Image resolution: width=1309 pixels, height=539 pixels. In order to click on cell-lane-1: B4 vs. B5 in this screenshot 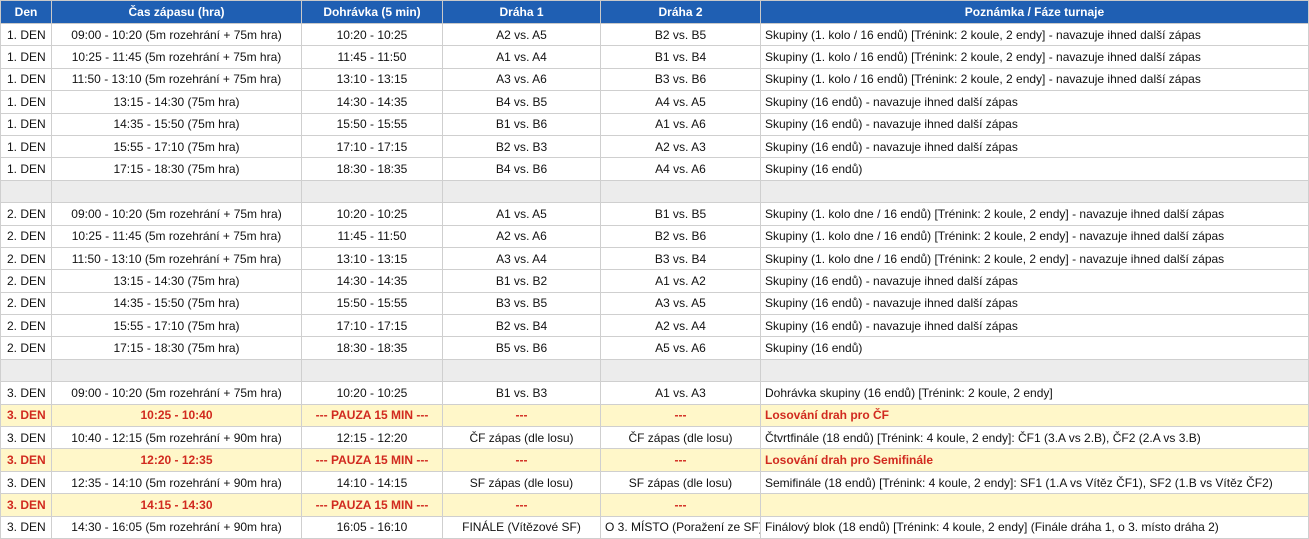, I will do `click(521, 102)`.